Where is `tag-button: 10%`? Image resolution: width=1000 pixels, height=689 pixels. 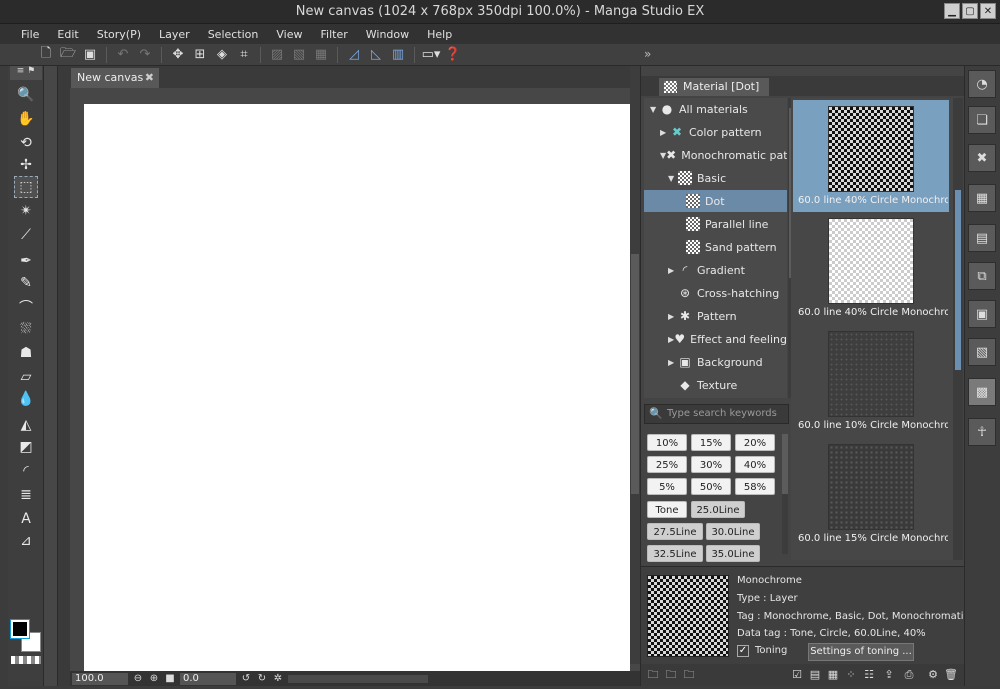
tag-button: 10% is located at coordinates (667, 442).